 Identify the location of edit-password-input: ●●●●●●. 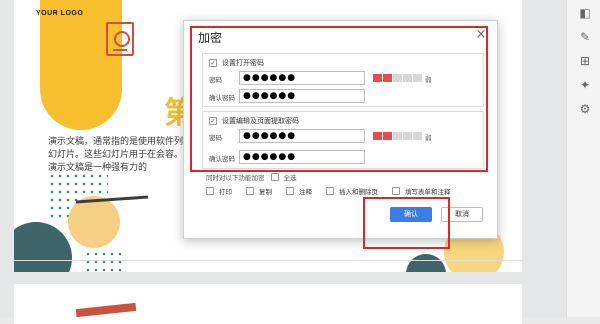
(302, 136).